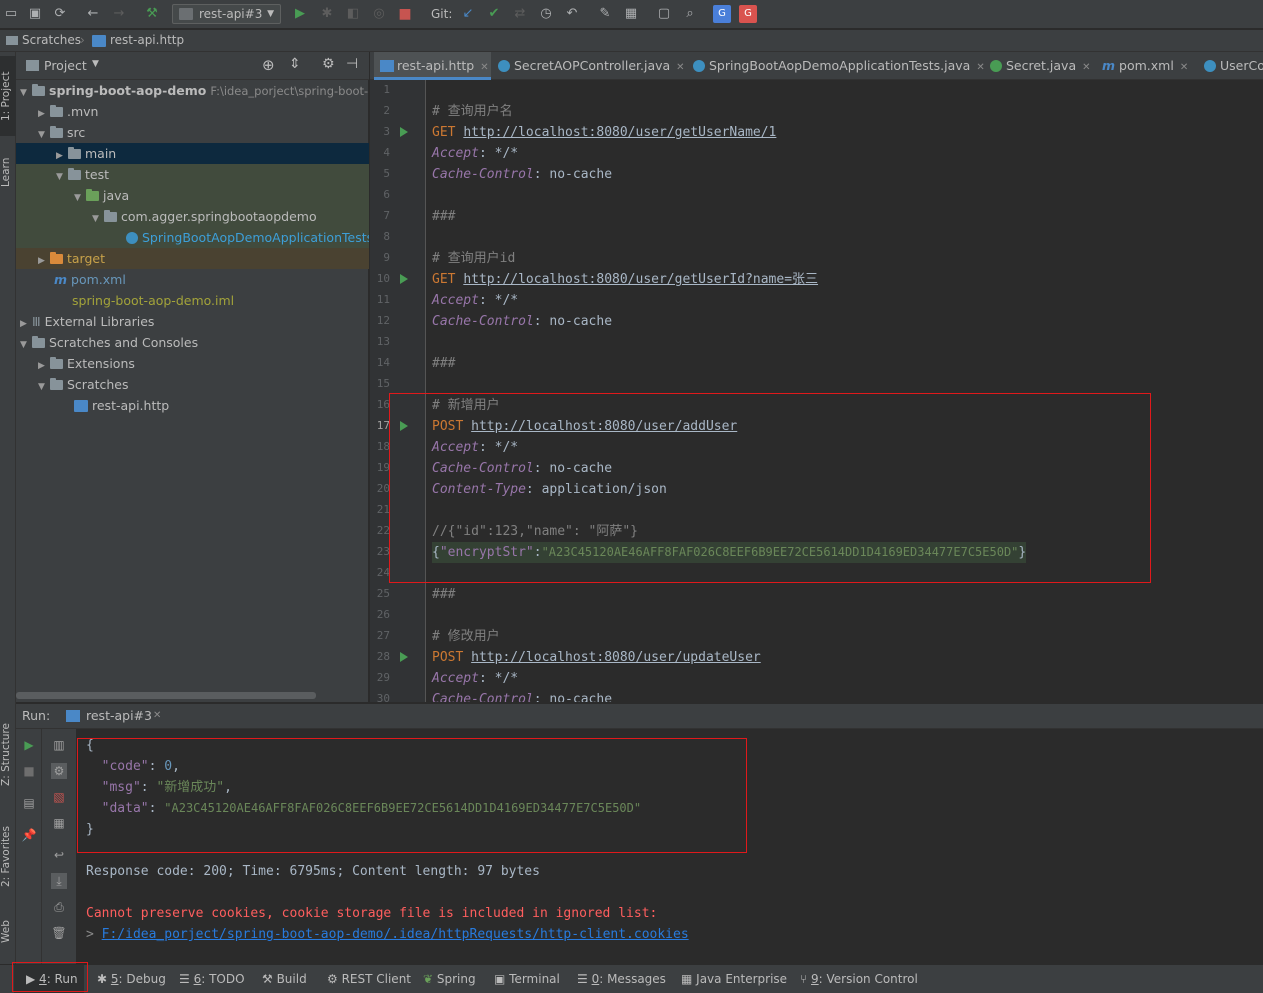 The width and height of the screenshot is (1263, 993). I want to click on print-icon: ⎙, so click(59, 907).